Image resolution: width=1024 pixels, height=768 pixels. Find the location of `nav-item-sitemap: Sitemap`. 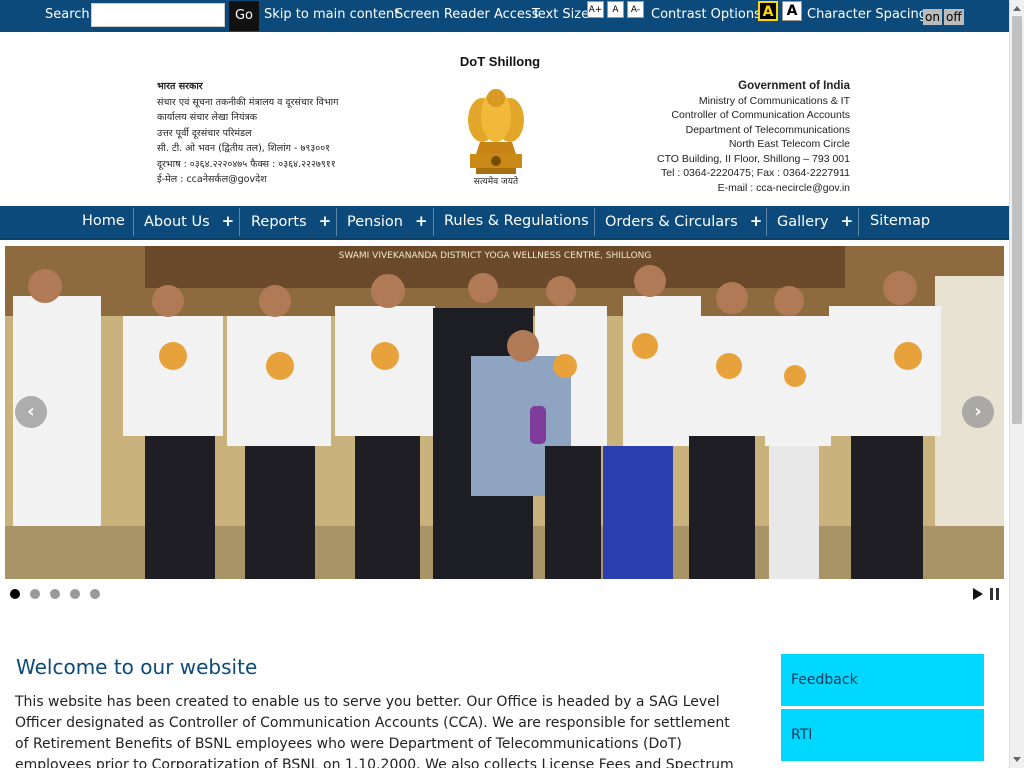

nav-item-sitemap: Sitemap is located at coordinates (900, 222).